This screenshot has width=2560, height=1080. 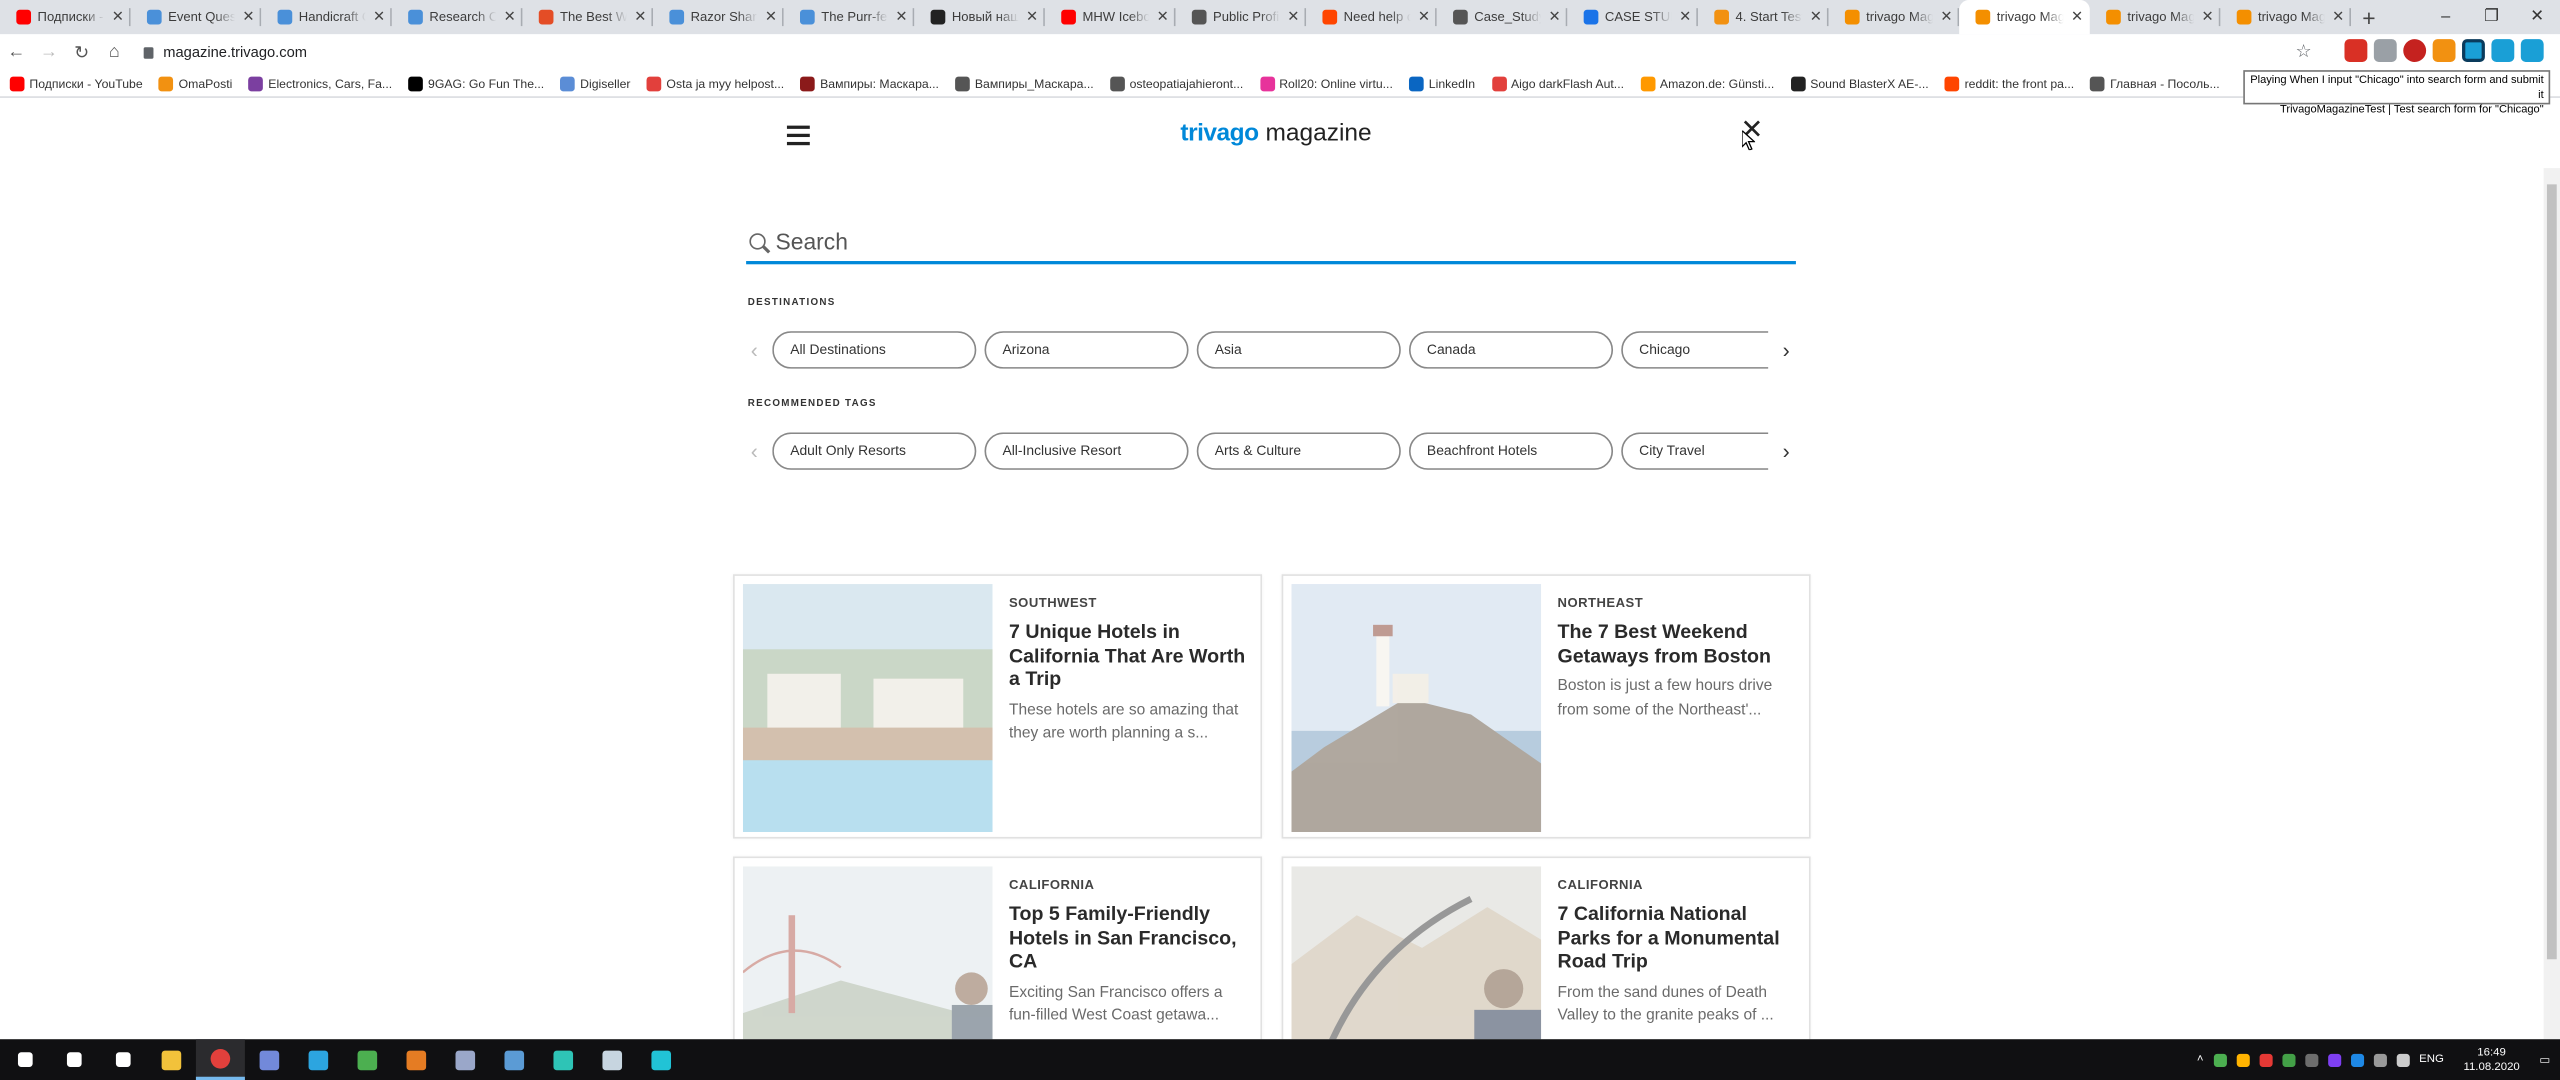 What do you see at coordinates (612, 1059) in the screenshot?
I see `taskbar-steam-button` at bounding box center [612, 1059].